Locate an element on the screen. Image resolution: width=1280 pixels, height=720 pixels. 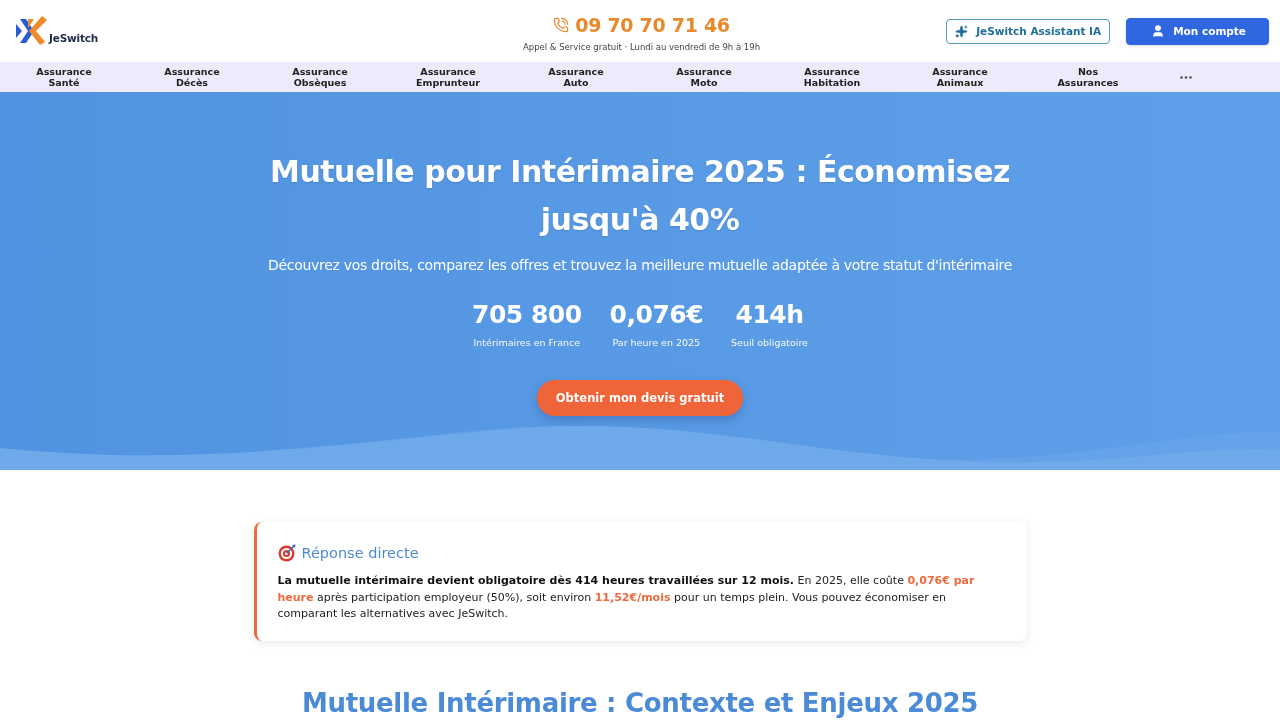
stat-label: Par heure en 2025 is located at coordinates (656, 343).